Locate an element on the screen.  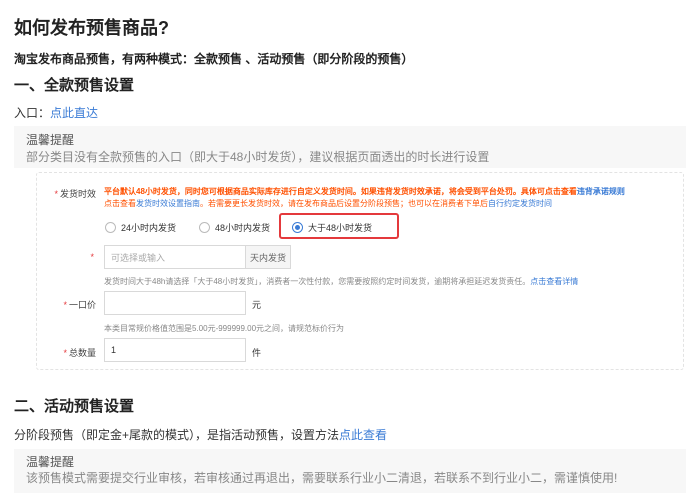
section-heading-activity-presale: 二、活动预售设置 is located at coordinates (74, 406).